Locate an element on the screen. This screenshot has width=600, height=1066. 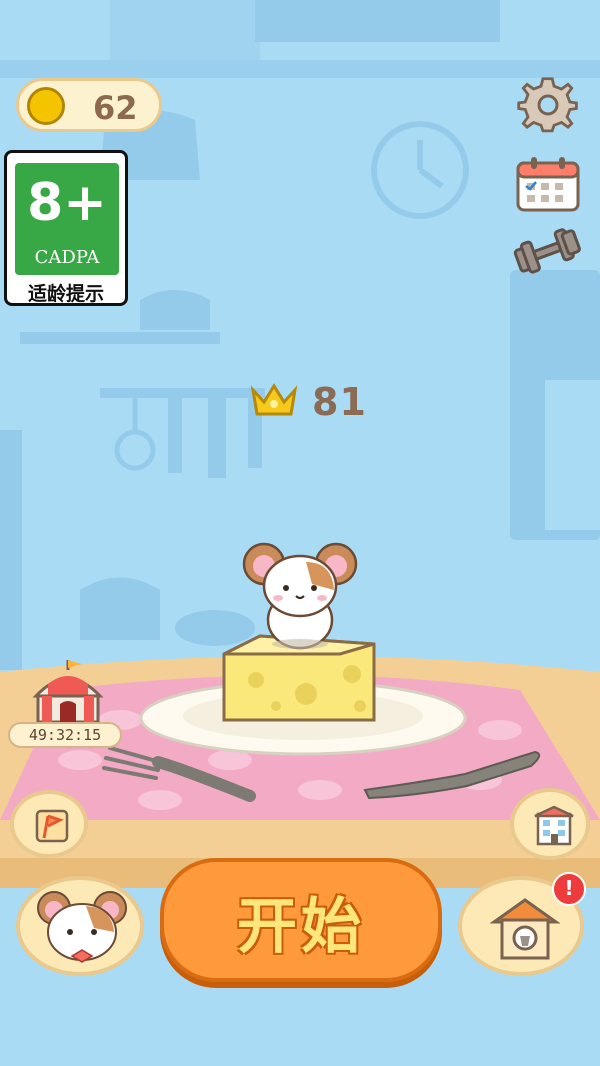
start-button: 开始 is located at coordinates (301, 920).